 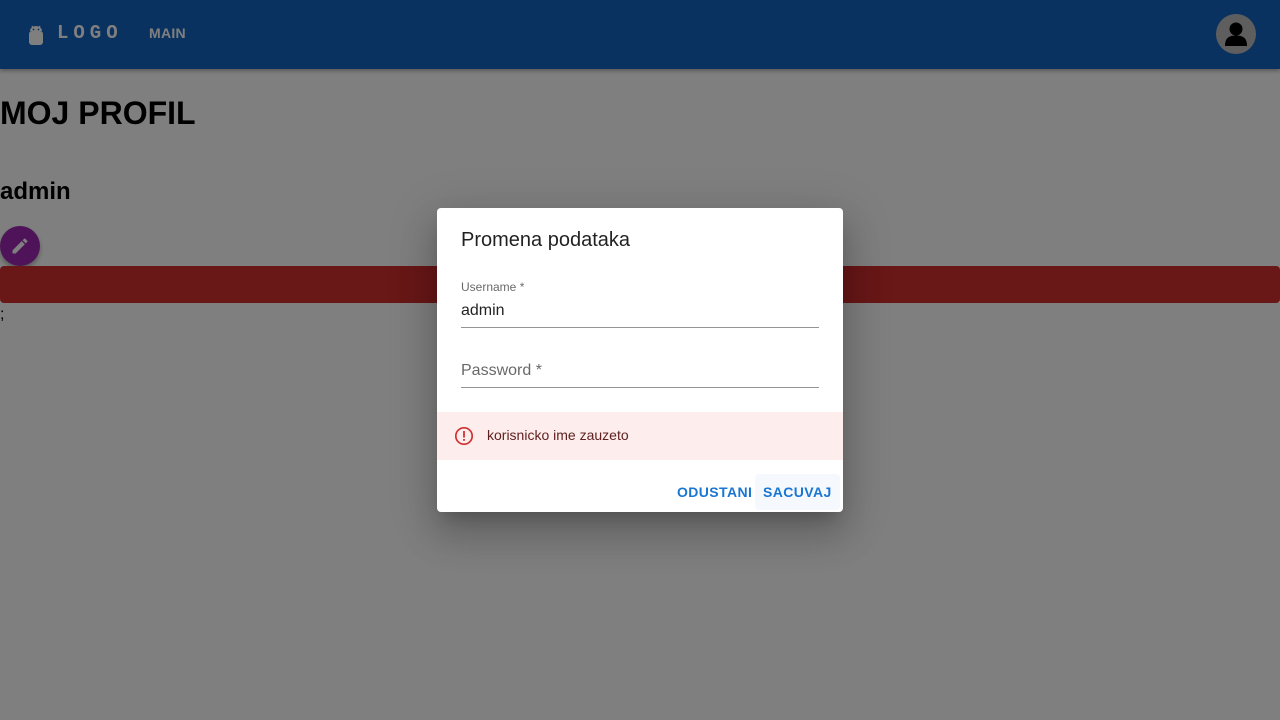 What do you see at coordinates (546, 240) in the screenshot?
I see `dialog-title: Promena podataka` at bounding box center [546, 240].